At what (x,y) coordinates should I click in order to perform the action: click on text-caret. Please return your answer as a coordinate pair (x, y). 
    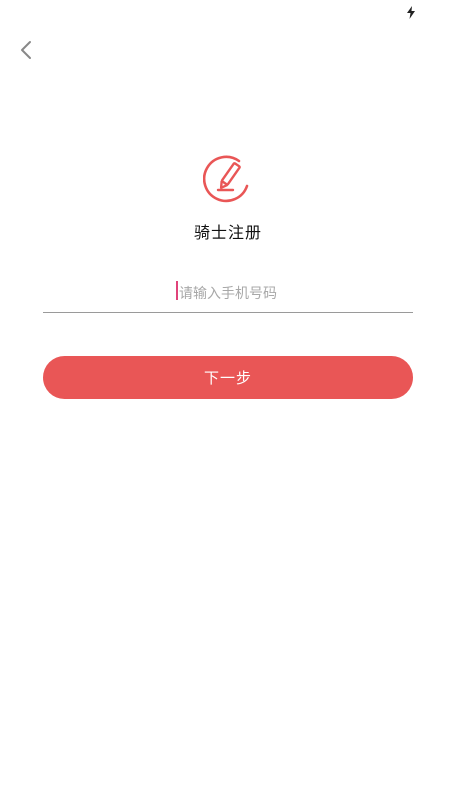
    Looking at the image, I should click on (177, 290).